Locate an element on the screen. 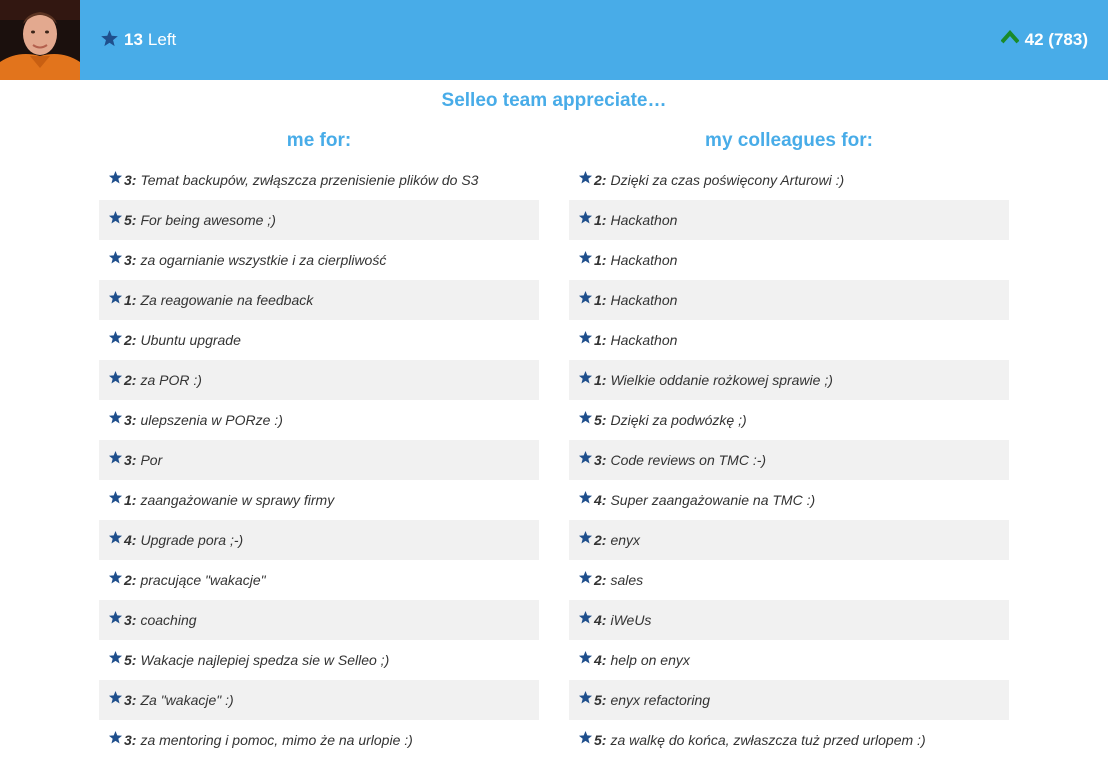 This screenshot has width=1108, height=761. item-text: Wakacje najlepiej spedza sie w Selleo ;) is located at coordinates (265, 660).